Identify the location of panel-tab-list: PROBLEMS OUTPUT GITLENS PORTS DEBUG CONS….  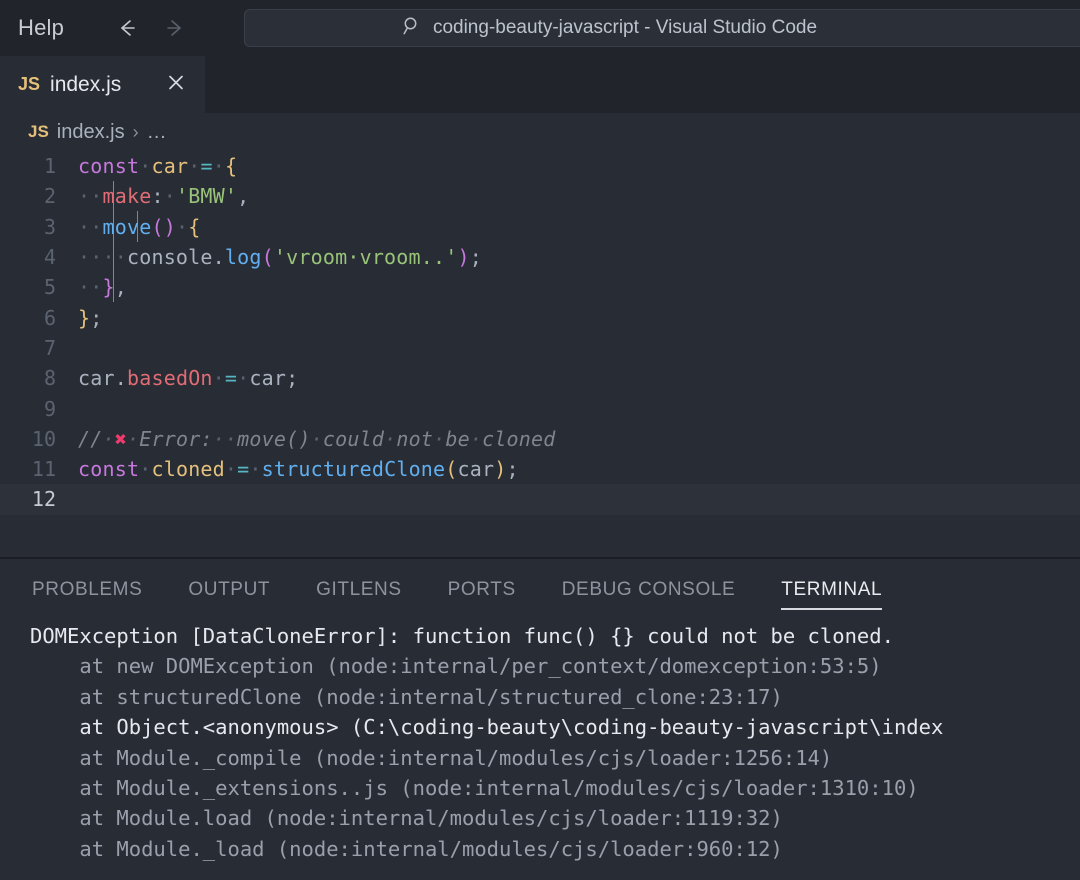
(540, 590).